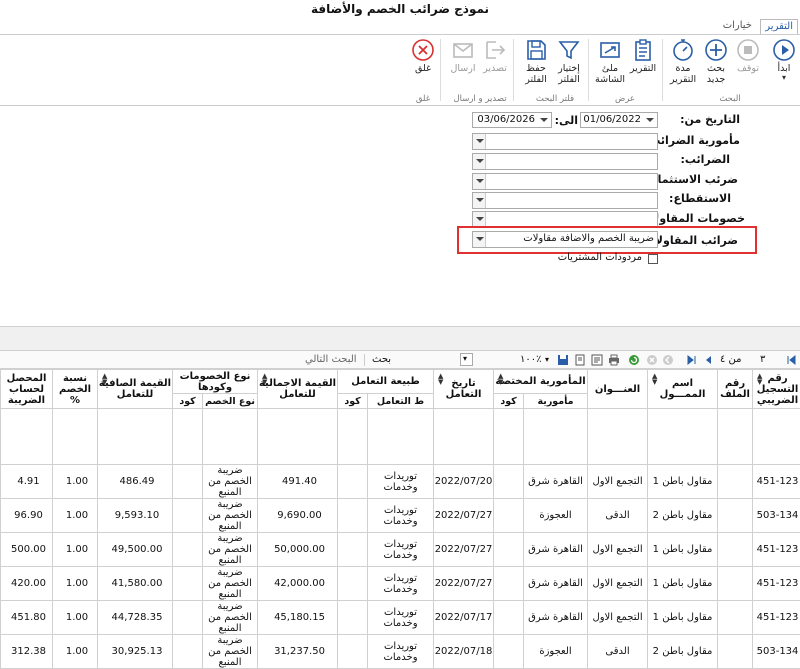  I want to click on col-office-subheader: مأمورية, so click(556, 401).